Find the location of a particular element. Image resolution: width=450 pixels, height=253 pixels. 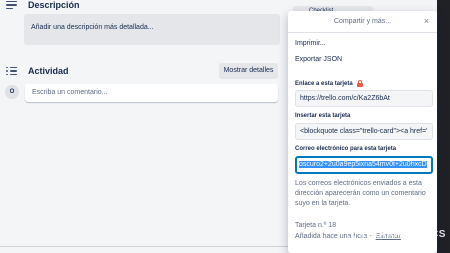

avatar: O is located at coordinates (12, 92).